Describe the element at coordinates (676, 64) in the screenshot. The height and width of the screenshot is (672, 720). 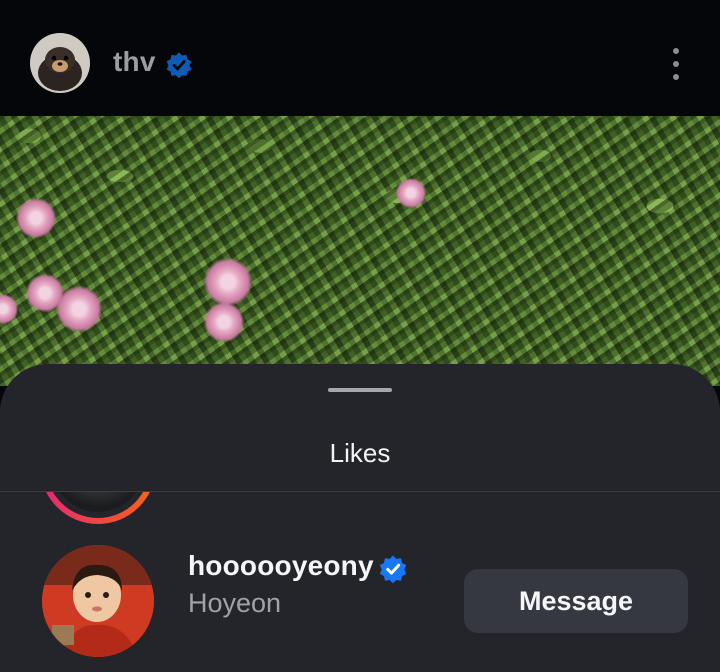
I see `more-options-button` at that location.